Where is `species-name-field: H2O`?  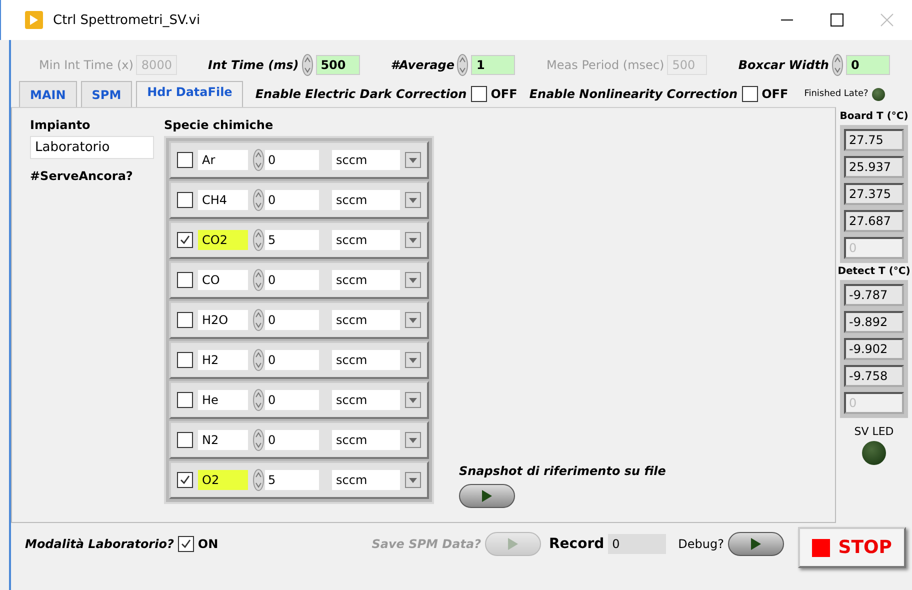
species-name-field: H2O is located at coordinates (223, 320).